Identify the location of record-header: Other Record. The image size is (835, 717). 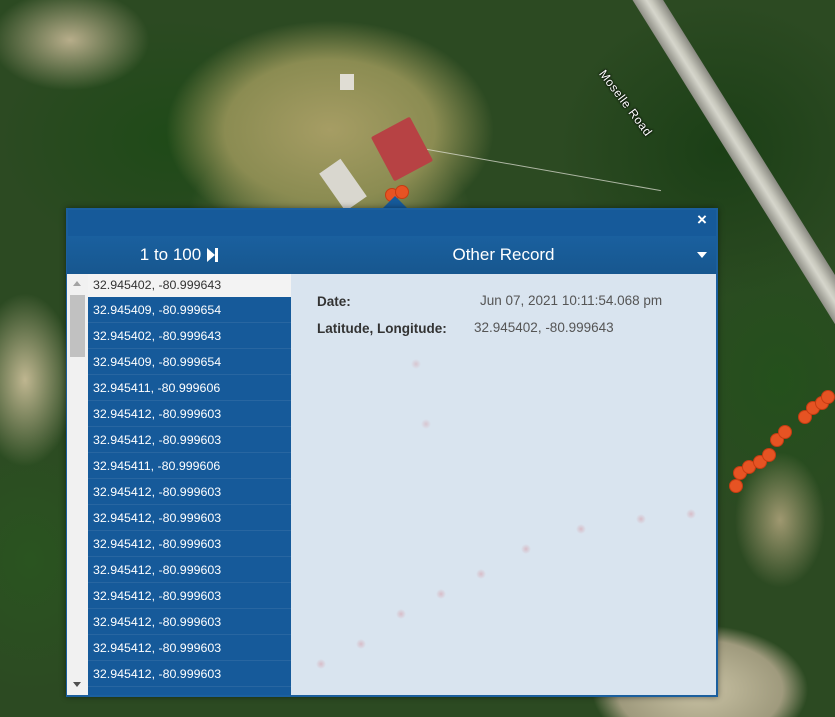
(503, 255).